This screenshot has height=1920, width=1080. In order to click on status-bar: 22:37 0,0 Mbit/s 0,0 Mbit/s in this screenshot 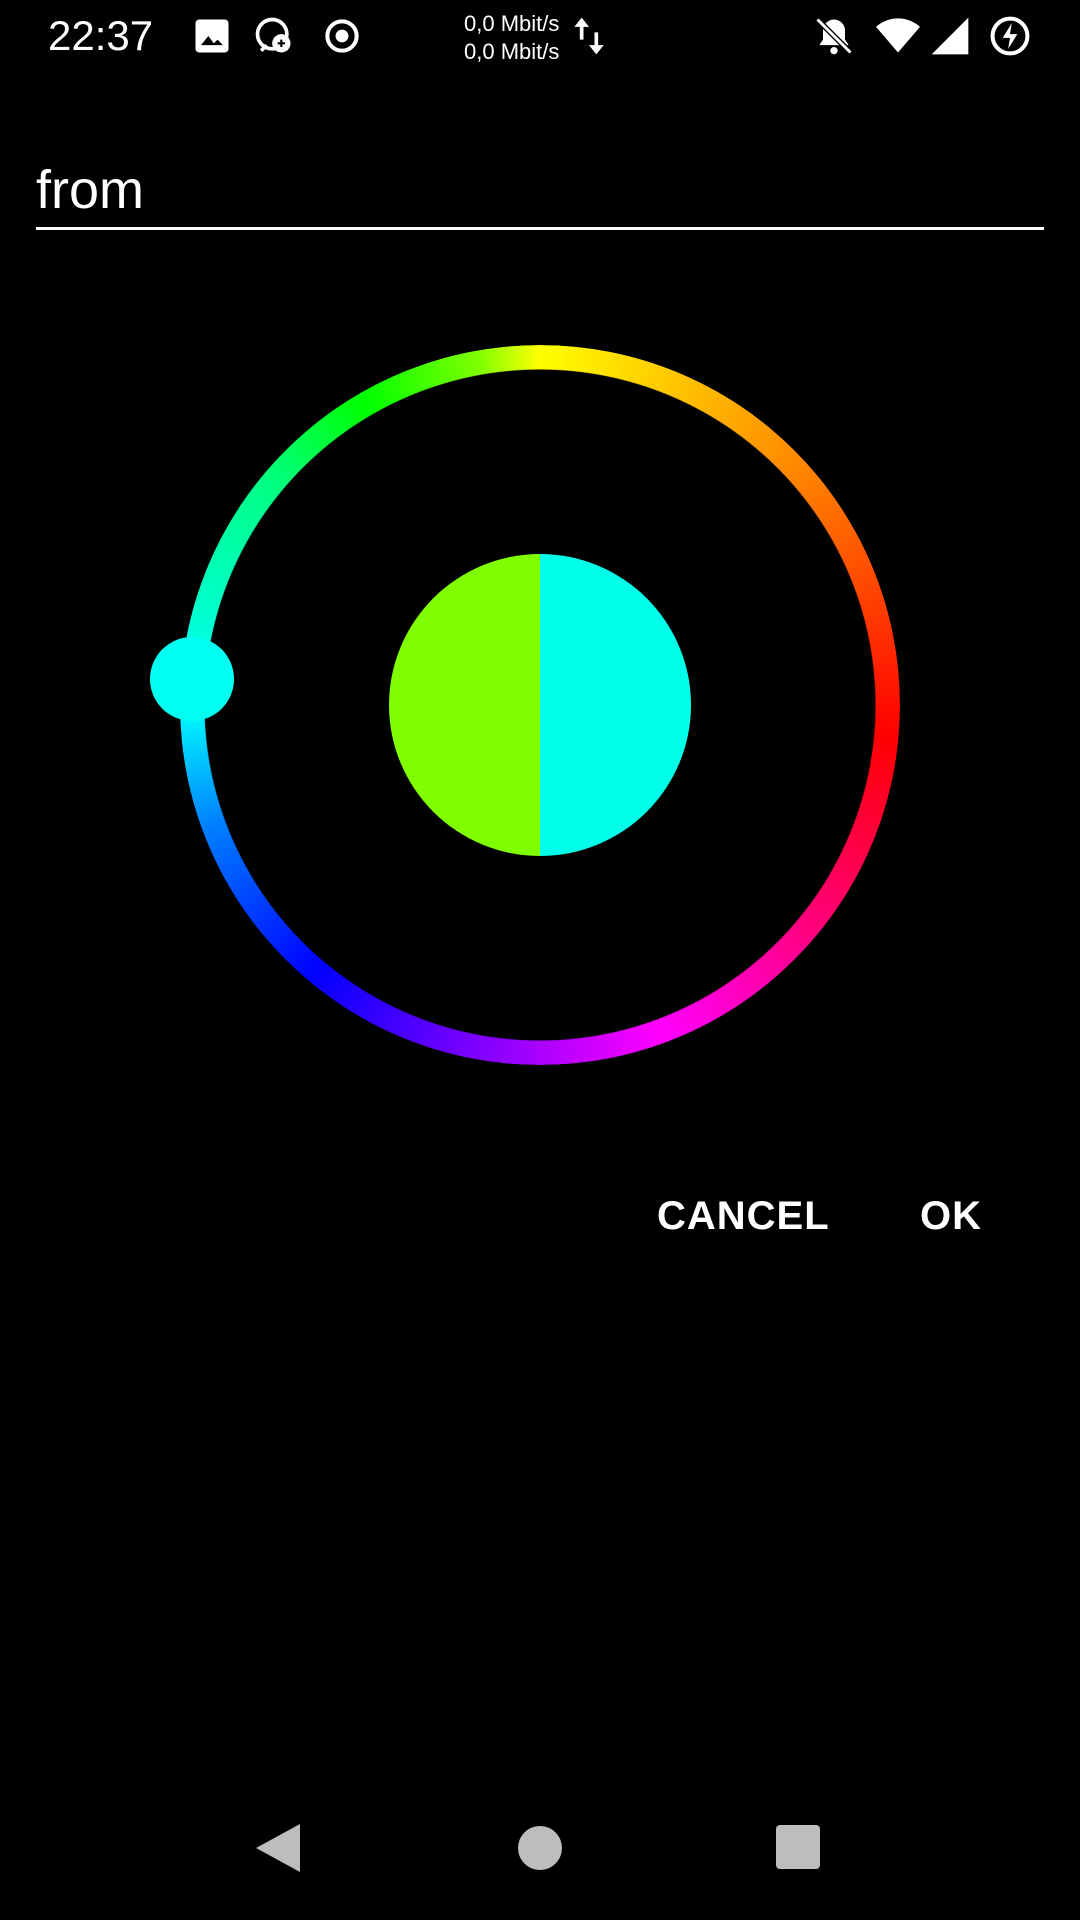, I will do `click(540, 36)`.